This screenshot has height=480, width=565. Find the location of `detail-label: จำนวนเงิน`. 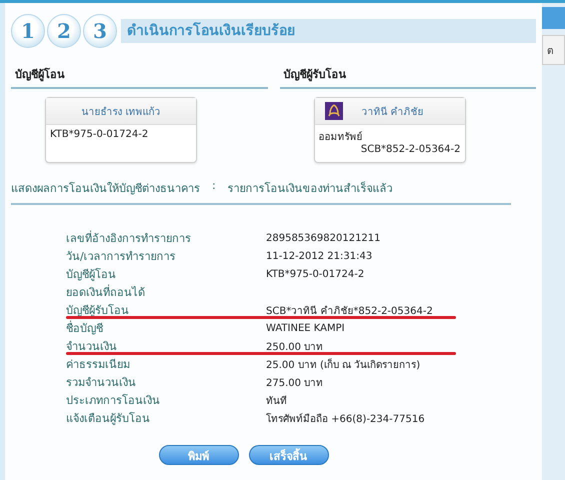

detail-label: จำนวนเงิน is located at coordinates (92, 347).